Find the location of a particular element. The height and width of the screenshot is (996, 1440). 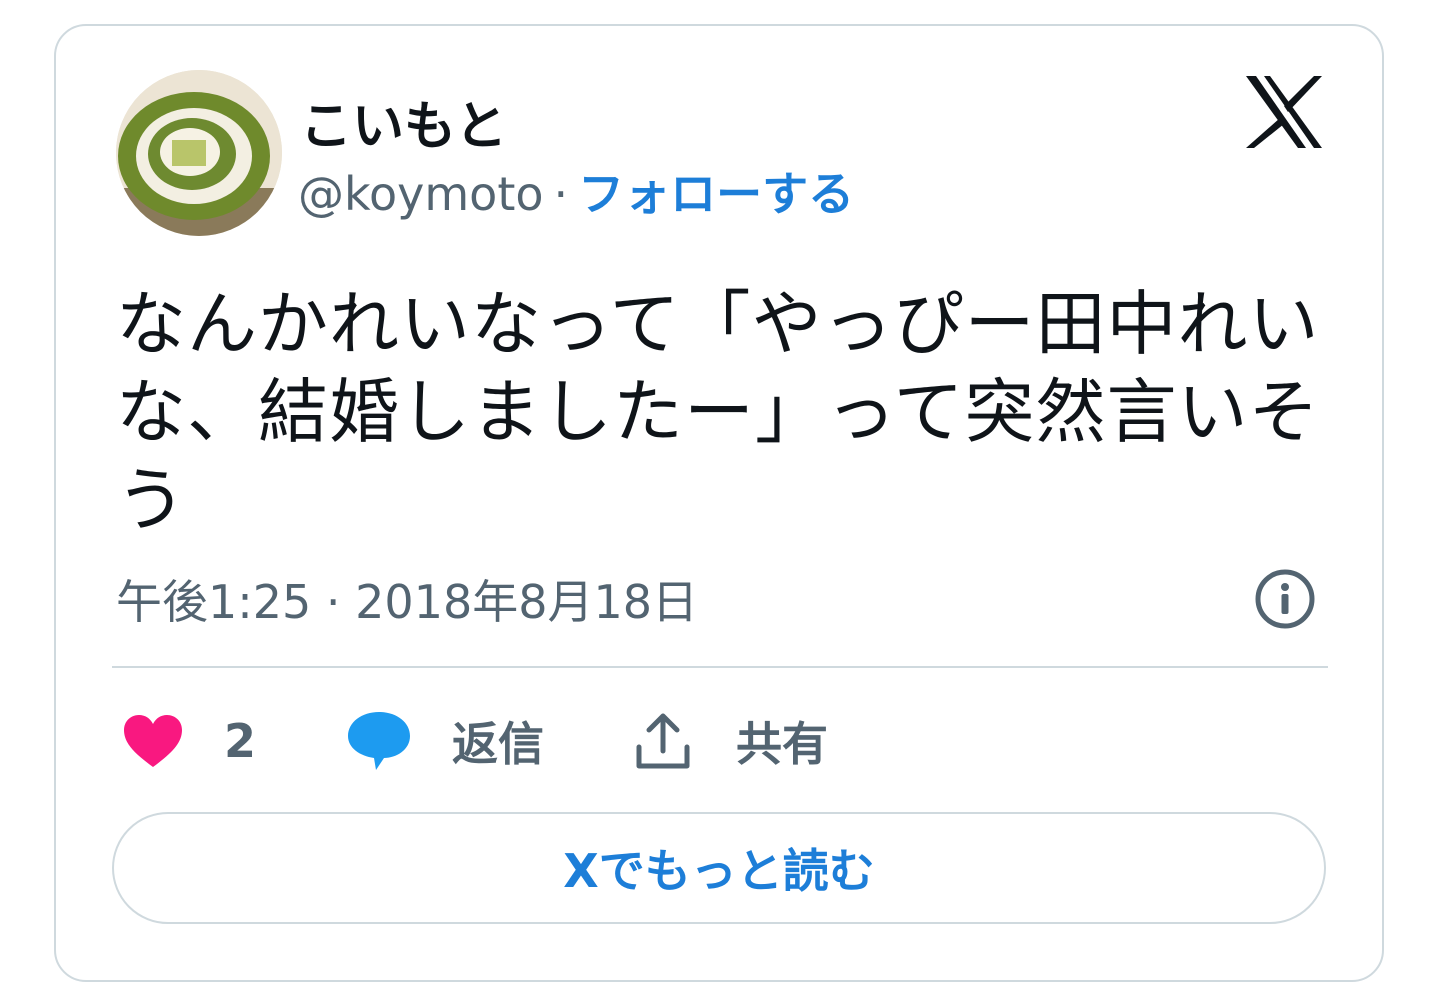

read-more-button: Xでもっと読む is located at coordinates (719, 868).